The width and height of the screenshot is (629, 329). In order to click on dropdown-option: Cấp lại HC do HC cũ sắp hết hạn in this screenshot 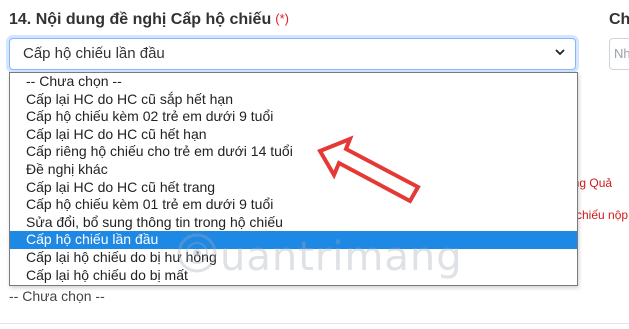, I will do `click(293, 100)`.